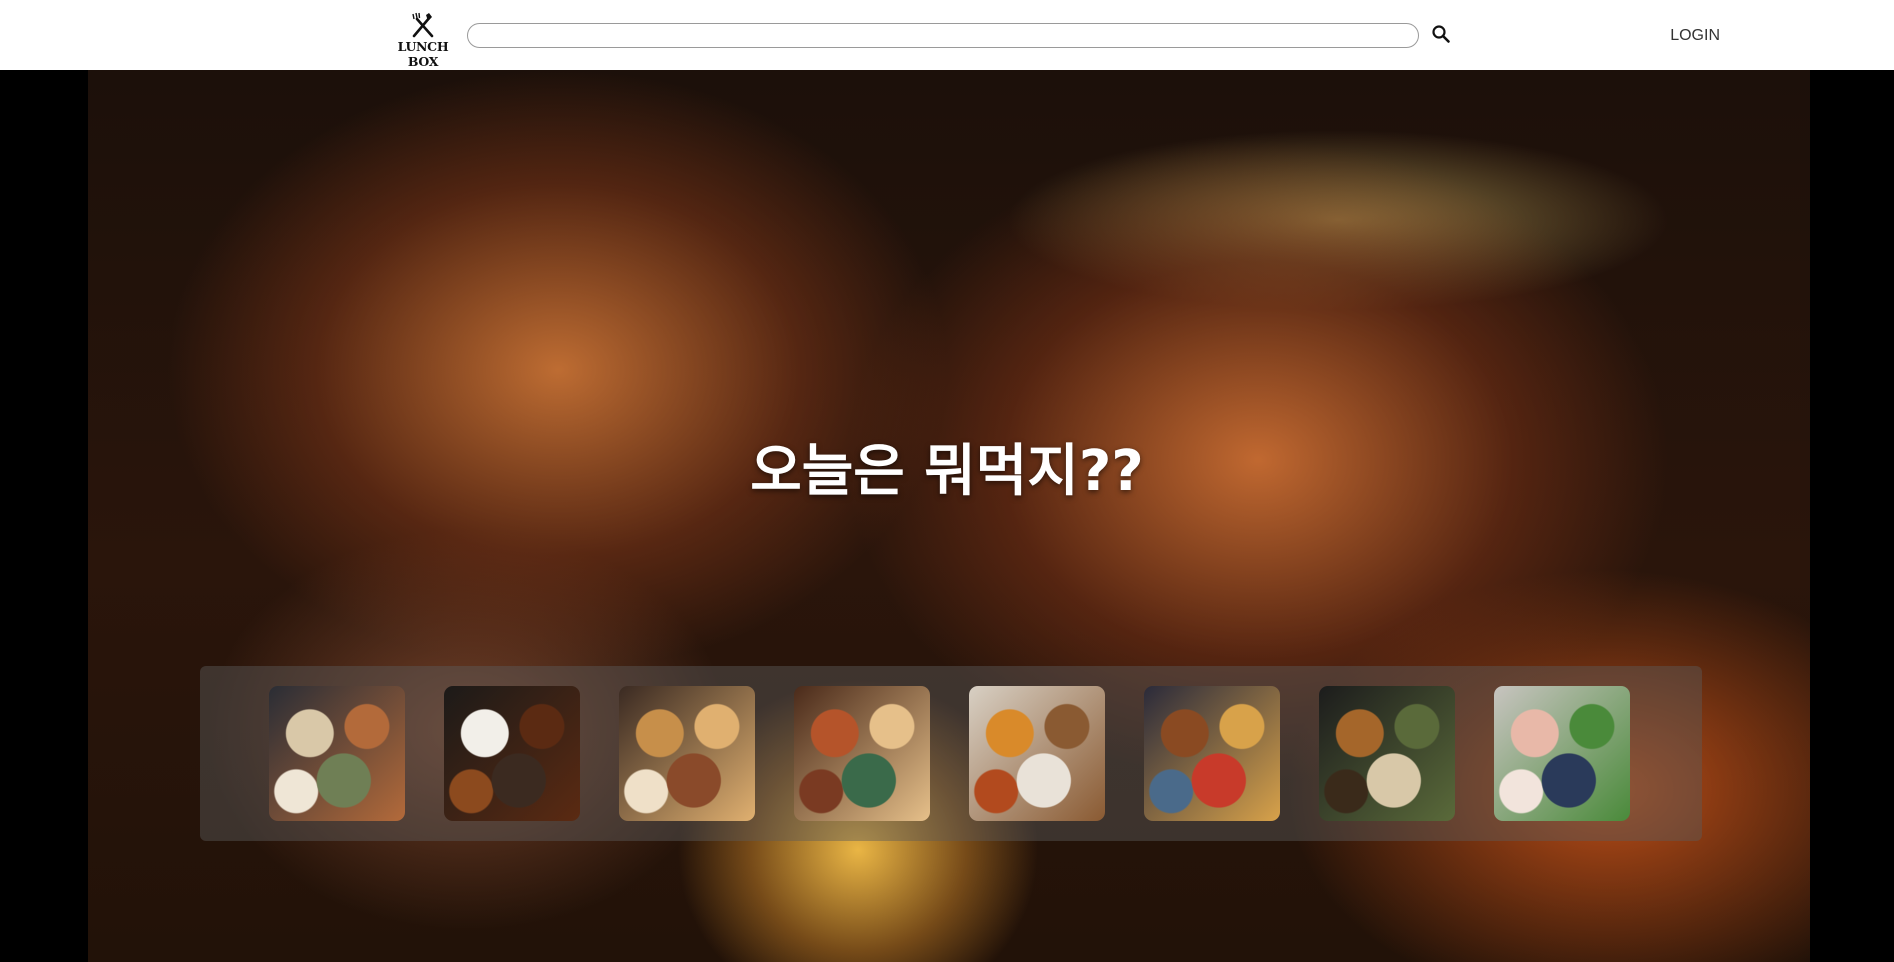 Image resolution: width=1894 pixels, height=962 pixels. What do you see at coordinates (862, 753) in the screenshot?
I see `korean-pancake-thumbnail` at bounding box center [862, 753].